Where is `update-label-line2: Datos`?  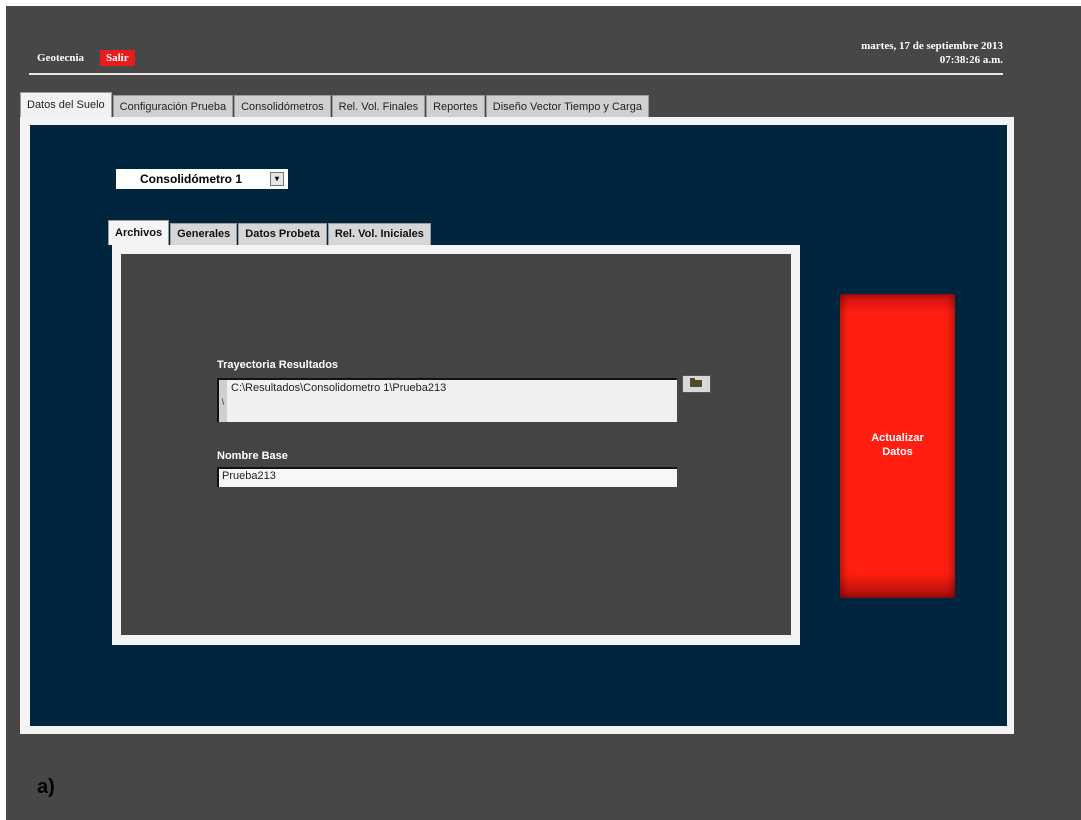 update-label-line2: Datos is located at coordinates (897, 452).